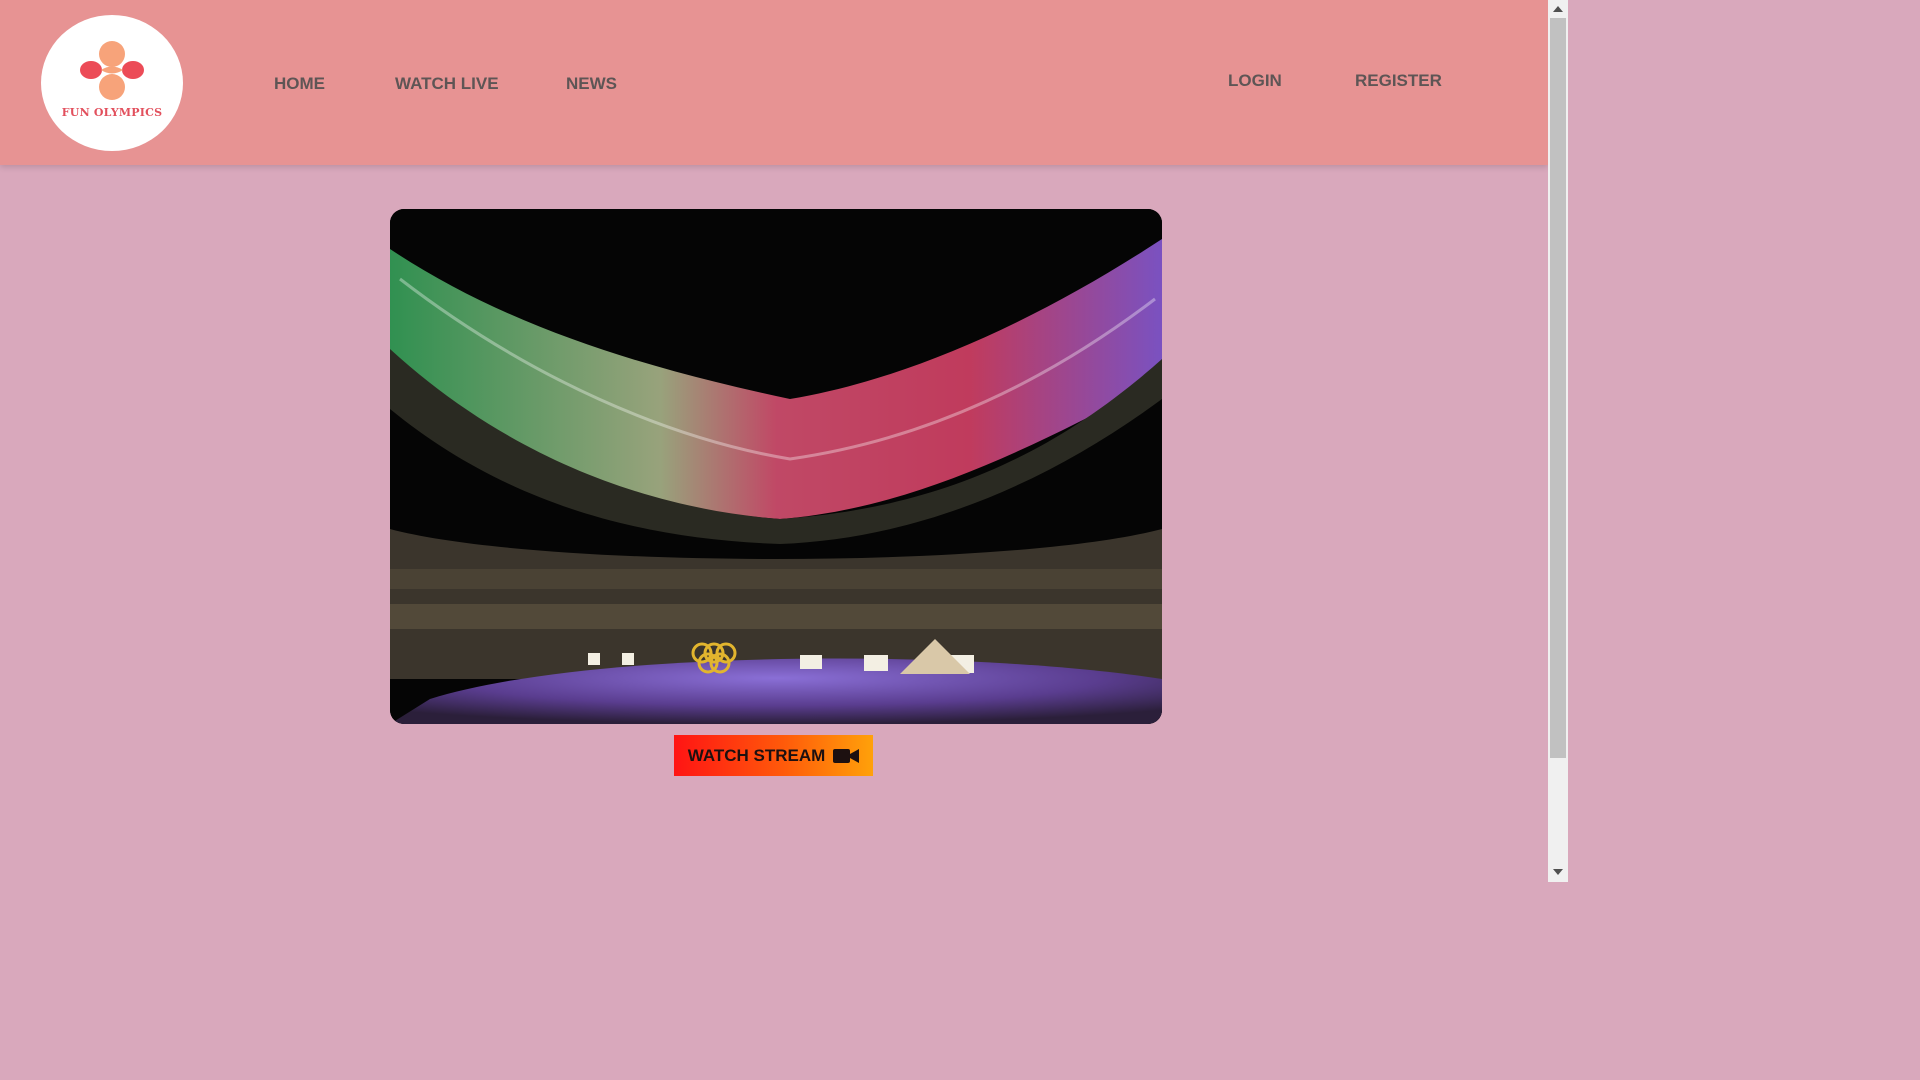 The width and height of the screenshot is (1920, 1080). What do you see at coordinates (591, 84) in the screenshot?
I see `nav-news: NEWS` at bounding box center [591, 84].